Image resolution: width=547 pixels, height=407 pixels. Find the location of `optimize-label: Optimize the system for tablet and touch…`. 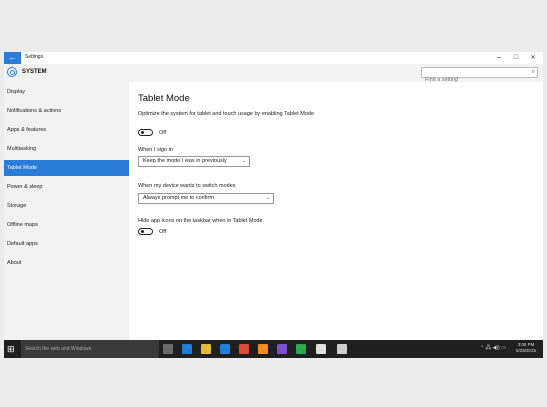

optimize-label: Optimize the system for tablet and touch… is located at coordinates (226, 114).